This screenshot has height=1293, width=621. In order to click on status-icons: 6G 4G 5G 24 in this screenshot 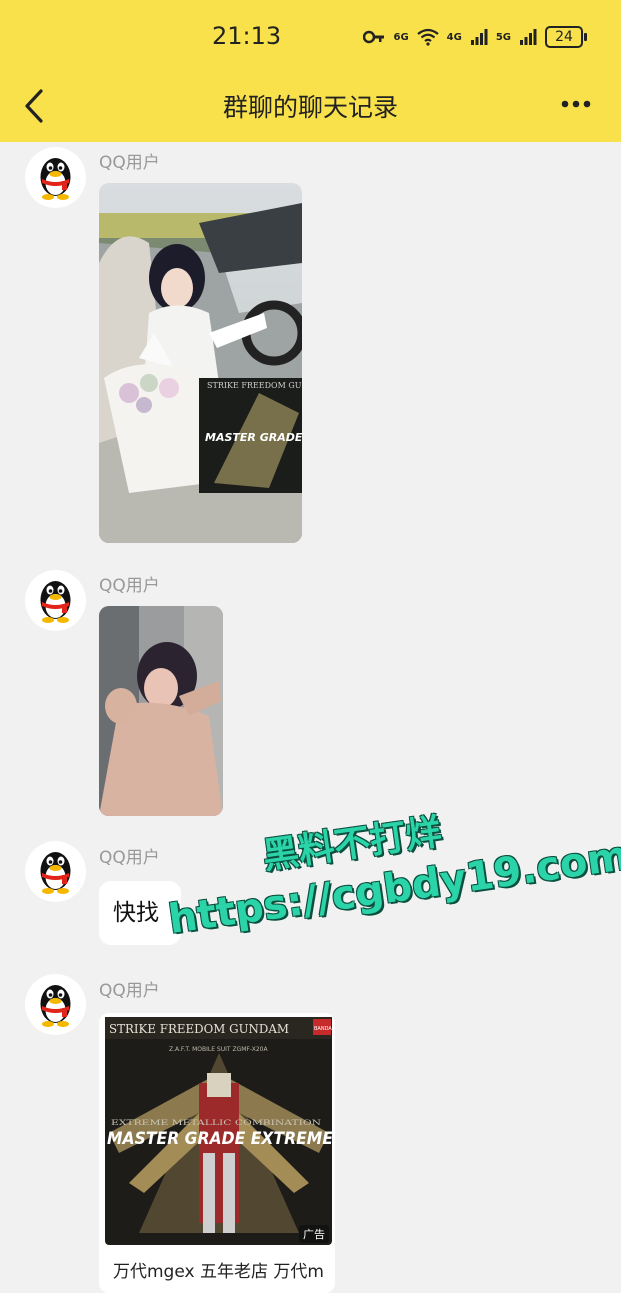, I will do `click(475, 37)`.